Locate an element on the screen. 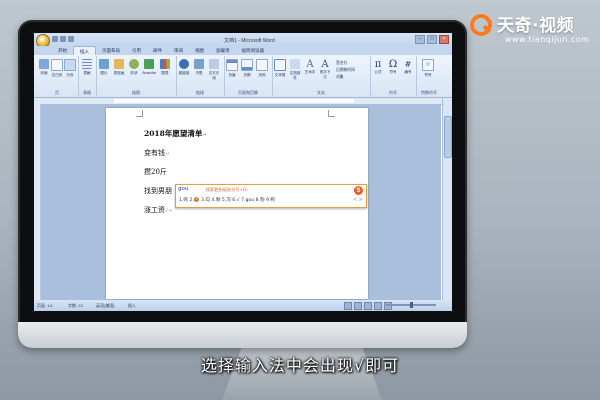 The image size is (600, 400). equation-button: π 公式 is located at coordinates (378, 67).